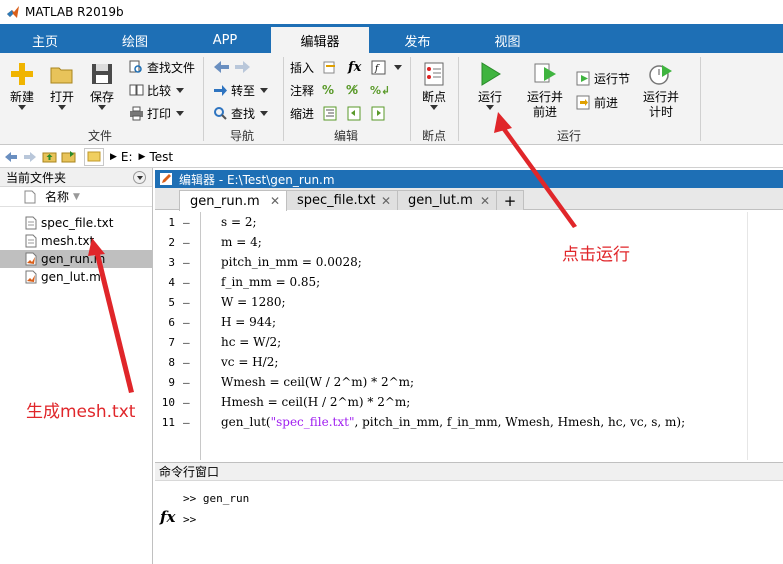 This screenshot has width=783, height=564. What do you see at coordinates (248, 322) in the screenshot?
I see `code-line: H = 944;` at bounding box center [248, 322].